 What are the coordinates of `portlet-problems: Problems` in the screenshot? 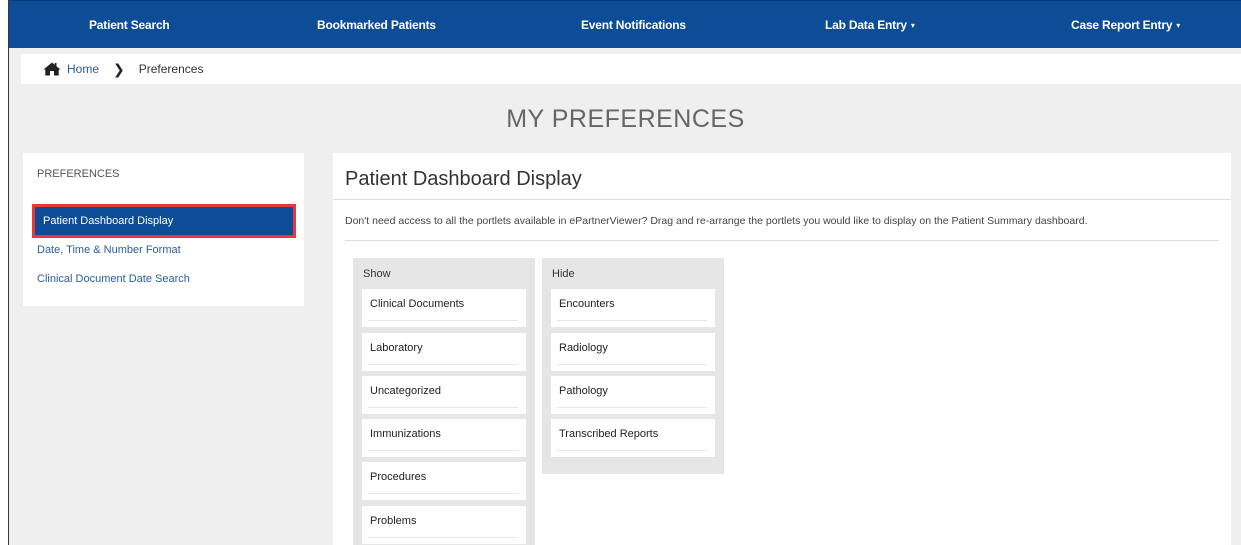 It's located at (444, 525).